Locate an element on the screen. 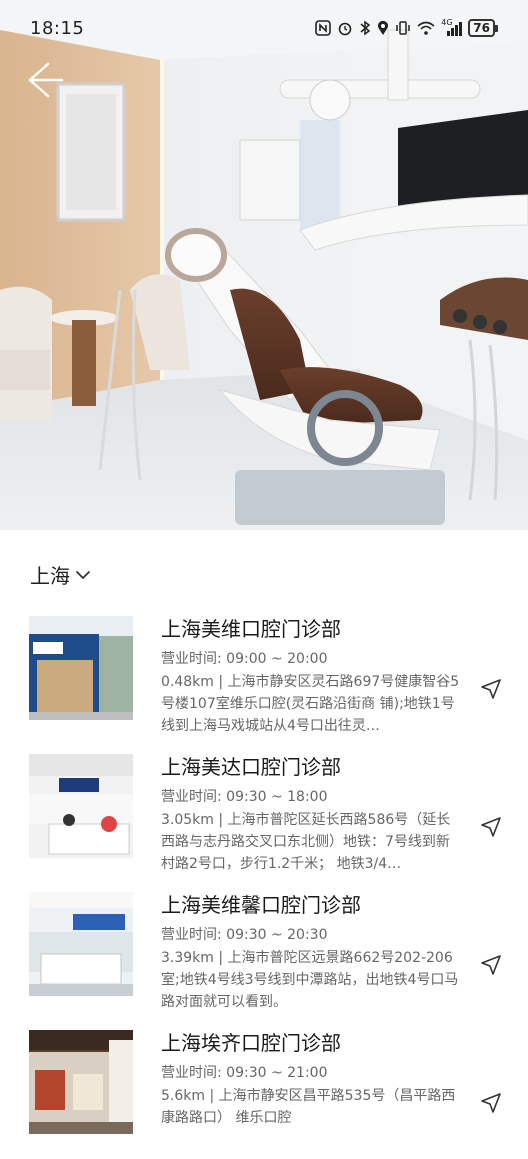 This screenshot has height=1159, width=528. bluetooth-icon is located at coordinates (365, 28).